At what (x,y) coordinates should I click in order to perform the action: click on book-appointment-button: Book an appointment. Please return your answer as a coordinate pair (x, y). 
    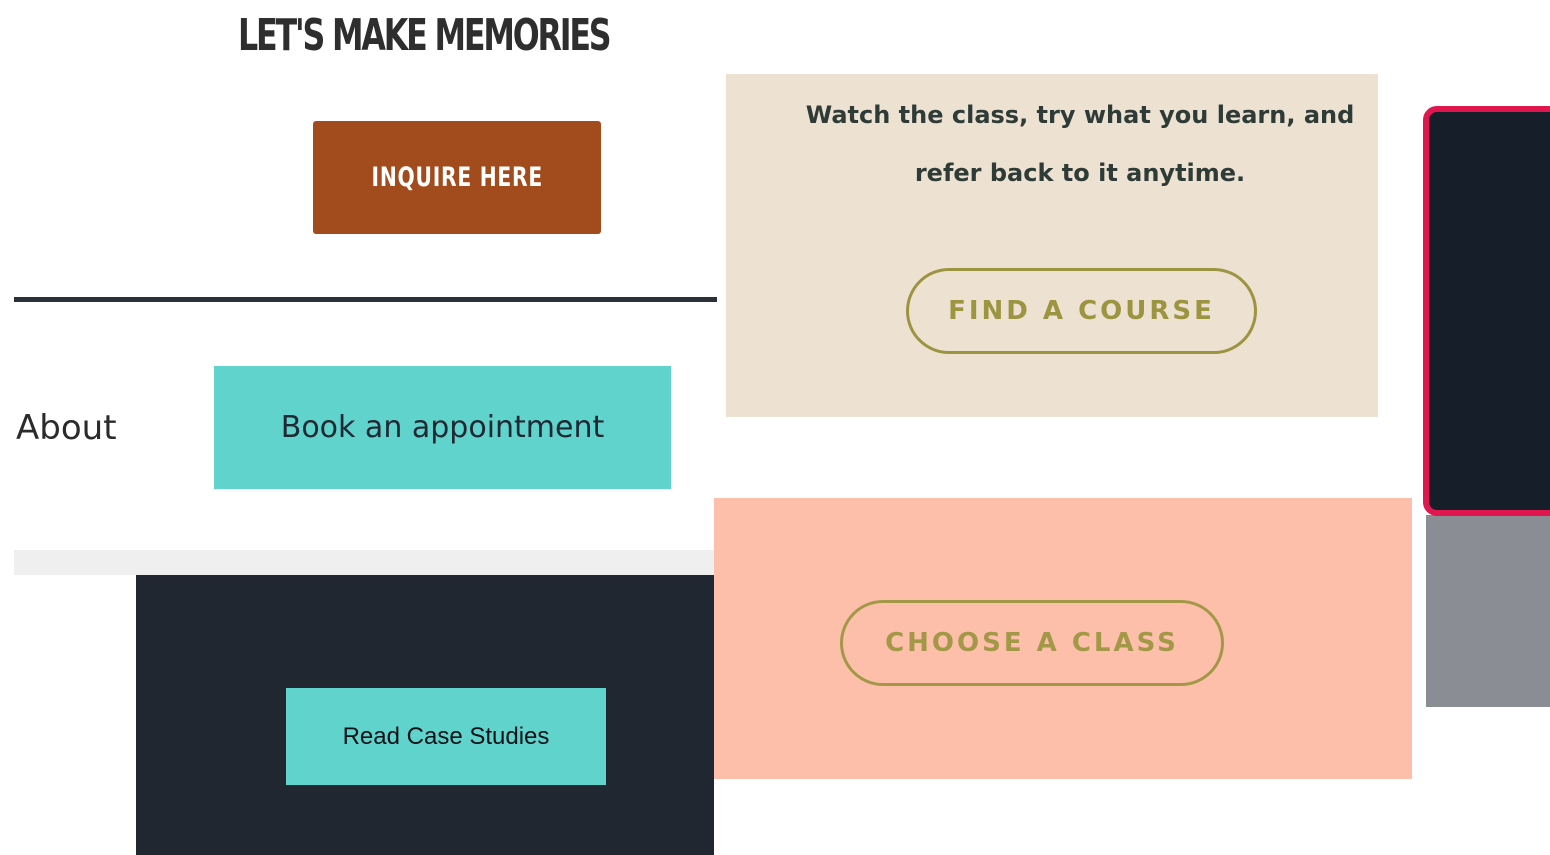
    Looking at the image, I should click on (442, 427).